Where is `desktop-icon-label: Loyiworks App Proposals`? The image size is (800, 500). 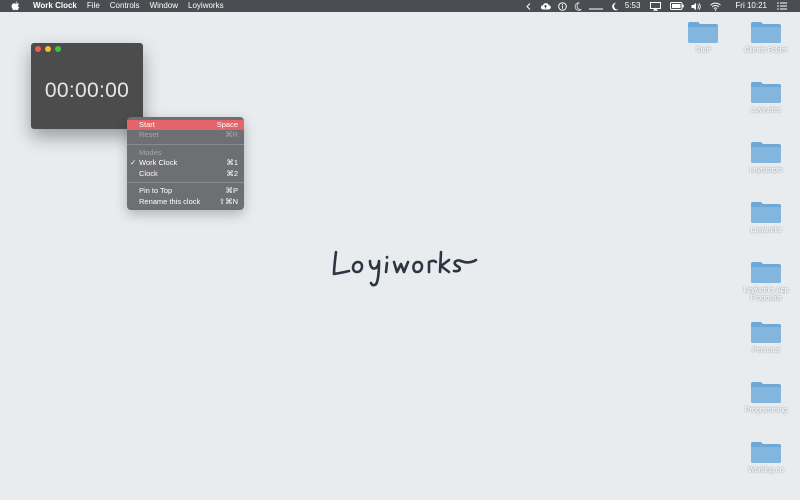 desktop-icon-label: Loyiworks App Proposals is located at coordinates (766, 294).